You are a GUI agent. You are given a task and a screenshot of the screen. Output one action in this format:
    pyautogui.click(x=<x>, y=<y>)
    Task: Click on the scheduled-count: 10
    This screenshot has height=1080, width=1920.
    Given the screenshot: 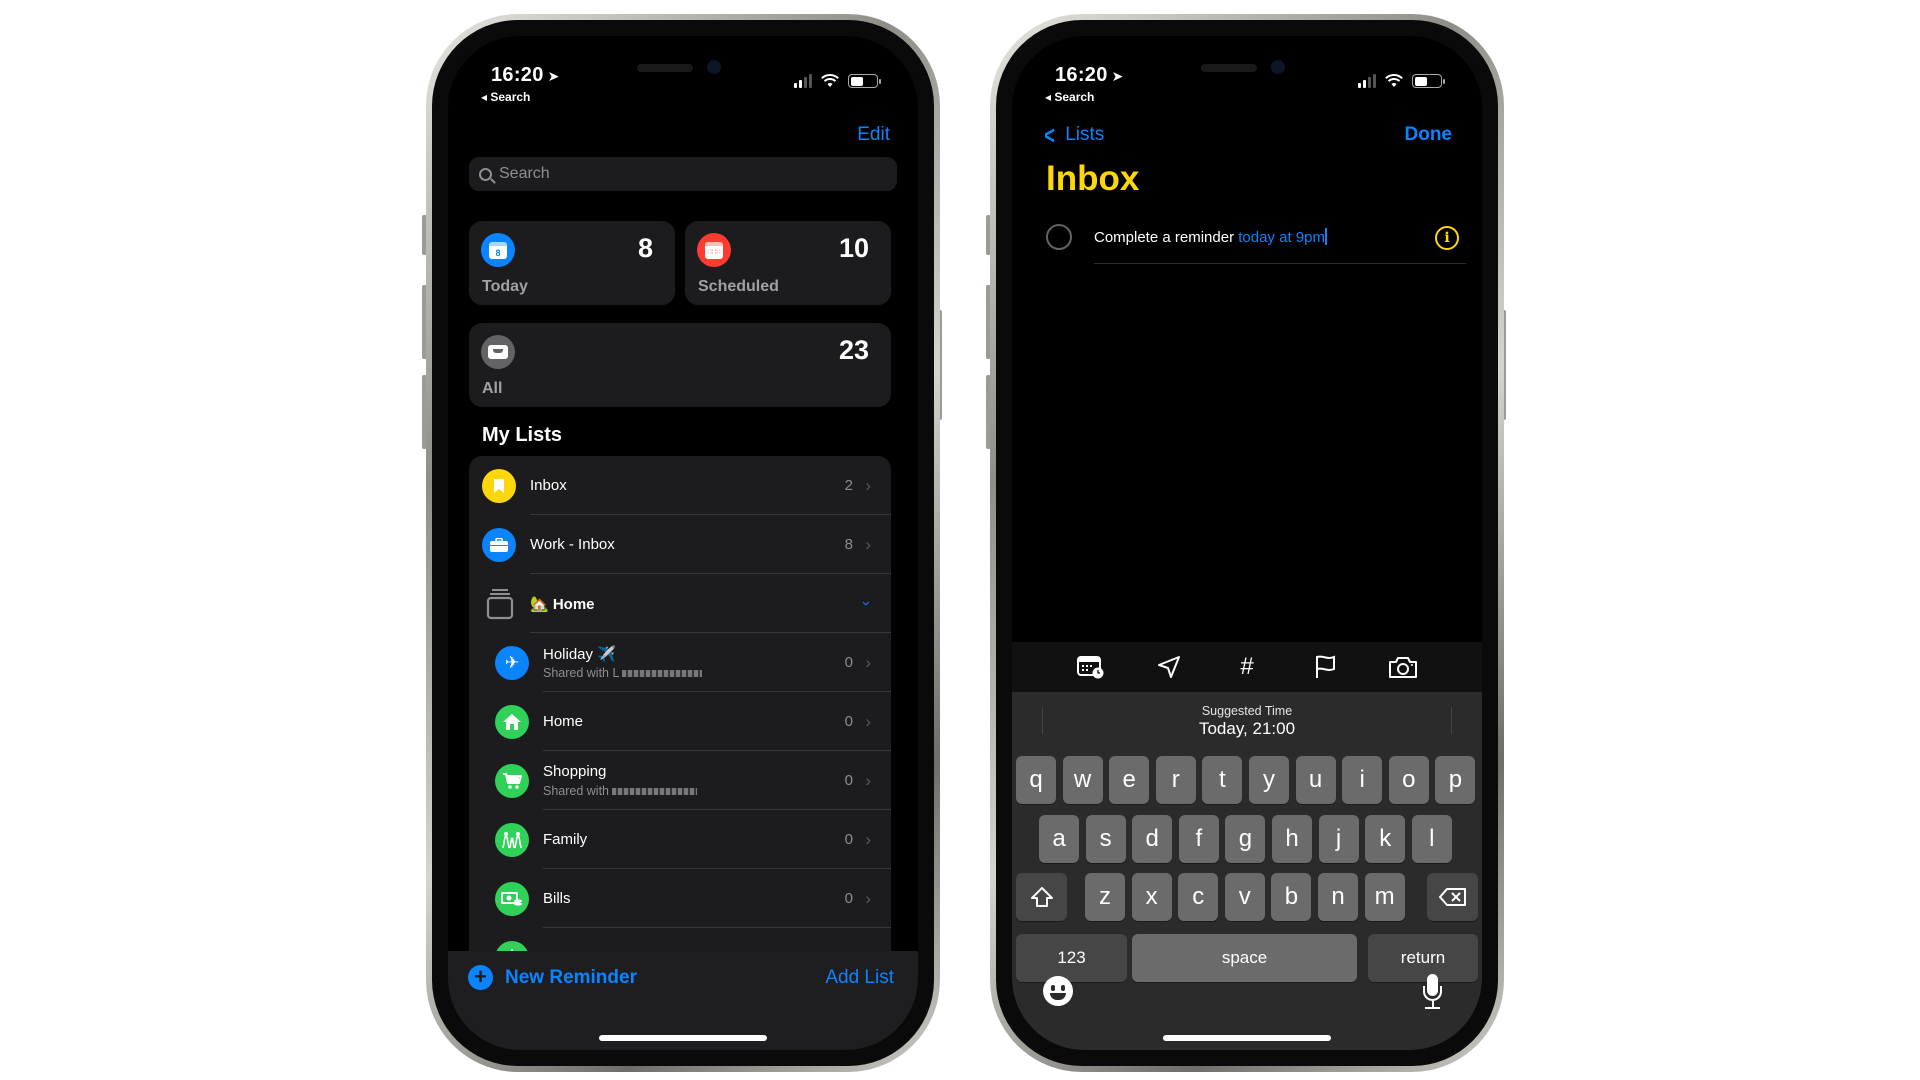 What is the action you would take?
    pyautogui.click(x=853, y=248)
    